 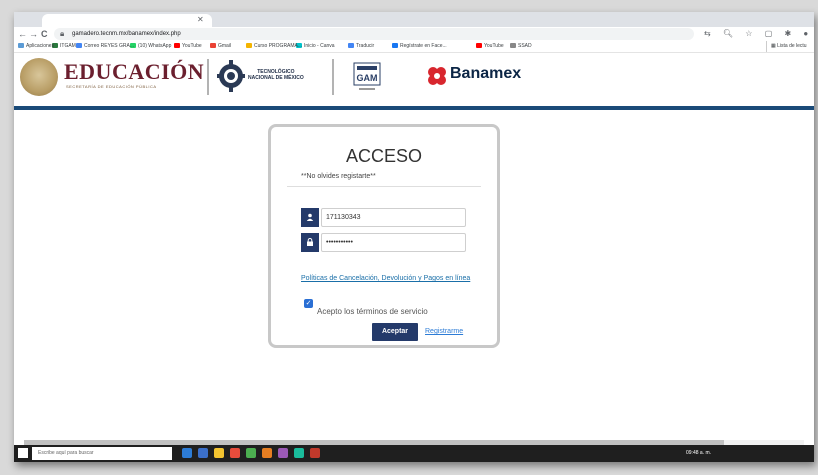 I want to click on terms-label: Acepto los términos de servicio, so click(x=372, y=311).